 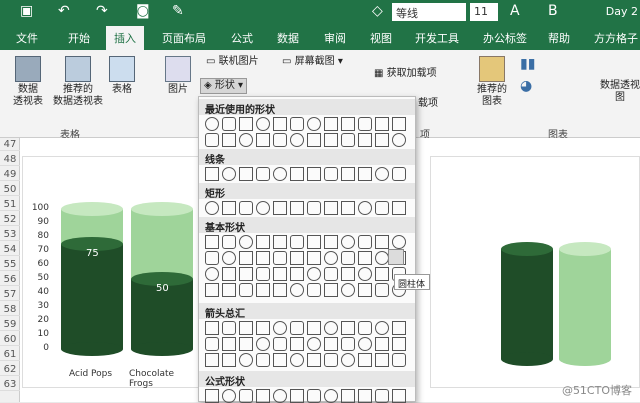 What do you see at coordinates (78, 82) in the screenshot?
I see `recommended-pivot-button: 推荐的 数据透视表` at bounding box center [78, 82].